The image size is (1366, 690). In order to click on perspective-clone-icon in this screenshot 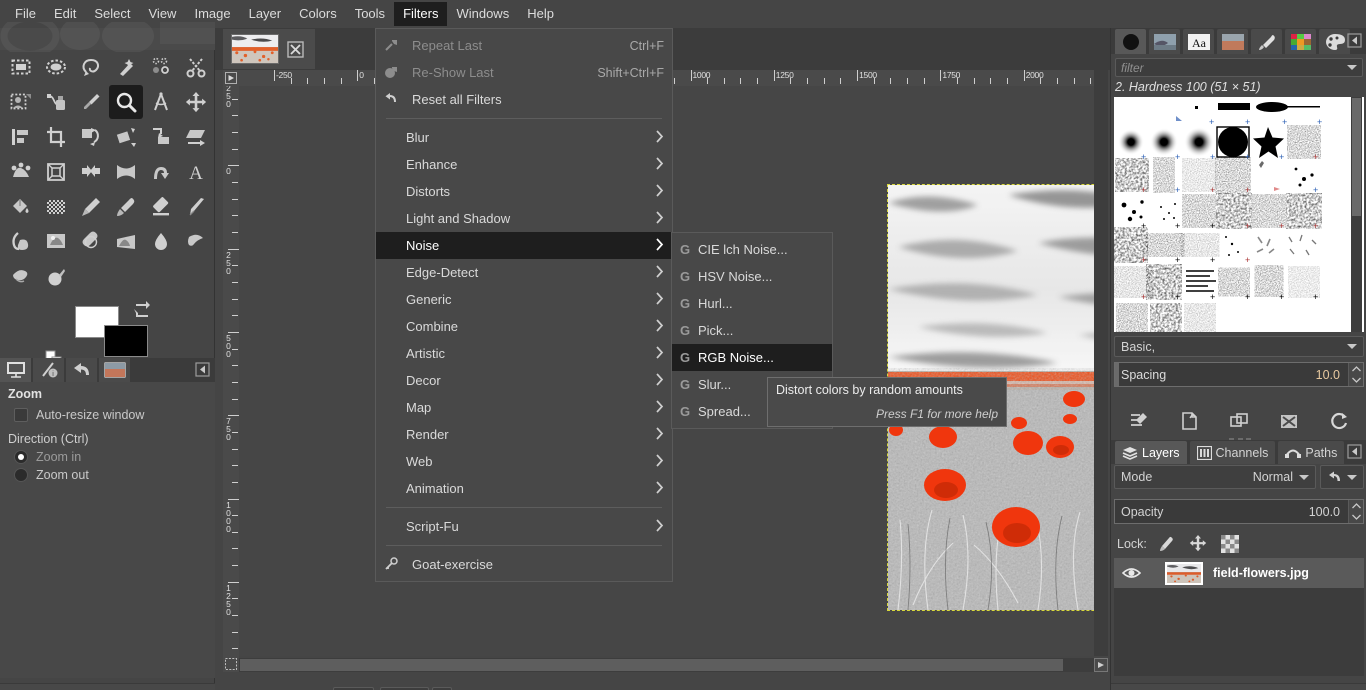, I will do `click(126, 242)`.